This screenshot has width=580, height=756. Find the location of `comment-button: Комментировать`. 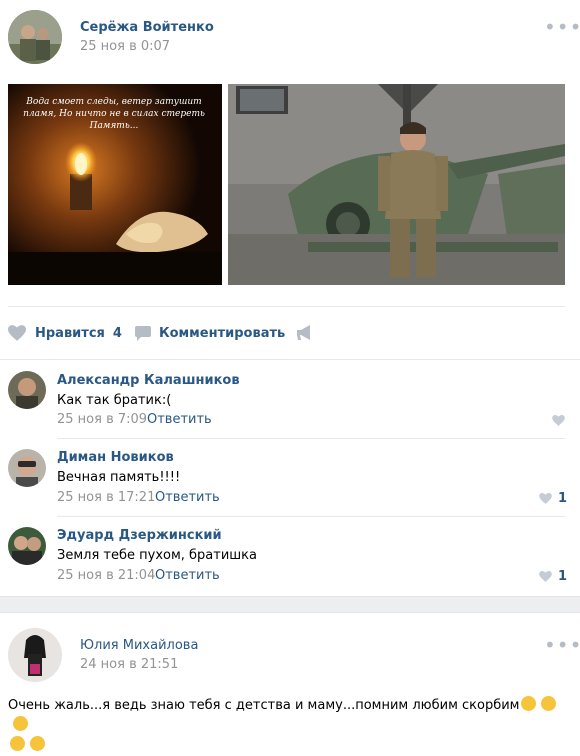

comment-button: Комментировать is located at coordinates (210, 333).